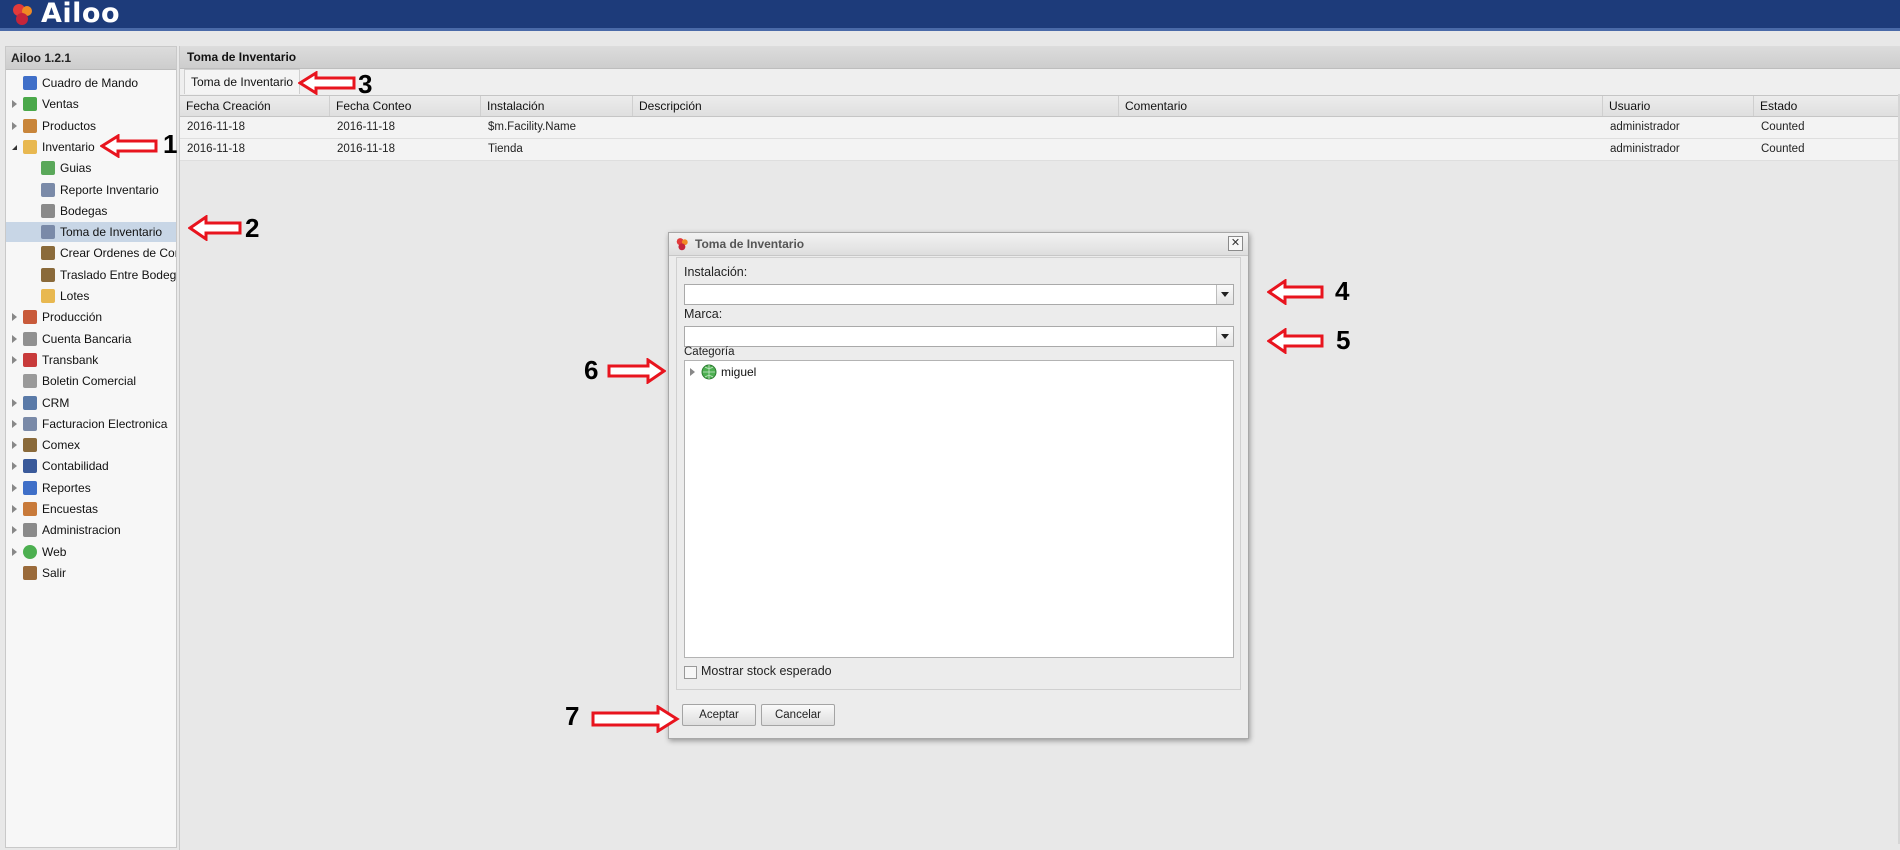 The image size is (1900, 850). Describe the element at coordinates (1826, 106) in the screenshot. I see `column-header-estado: Estado` at that location.